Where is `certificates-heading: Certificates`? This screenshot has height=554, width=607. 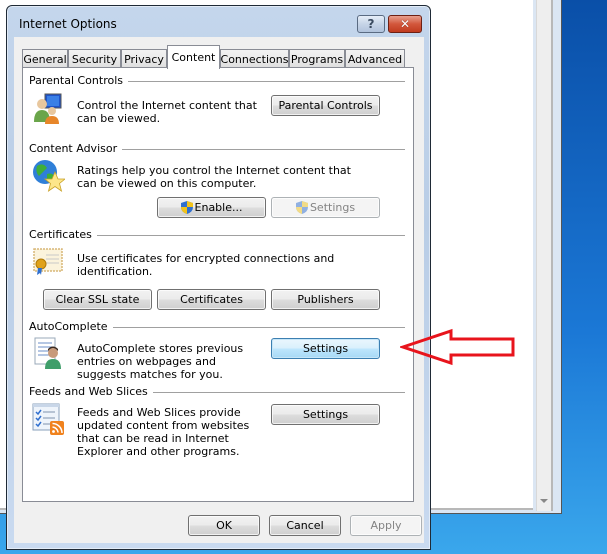
certificates-heading: Certificates is located at coordinates (63, 234).